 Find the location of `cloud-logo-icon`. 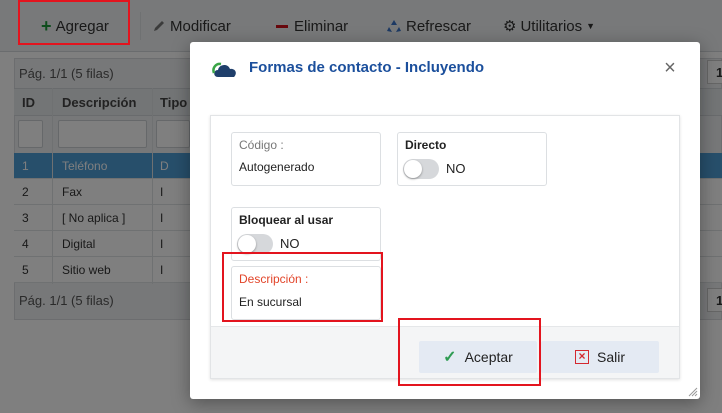

cloud-logo-icon is located at coordinates (224, 69).